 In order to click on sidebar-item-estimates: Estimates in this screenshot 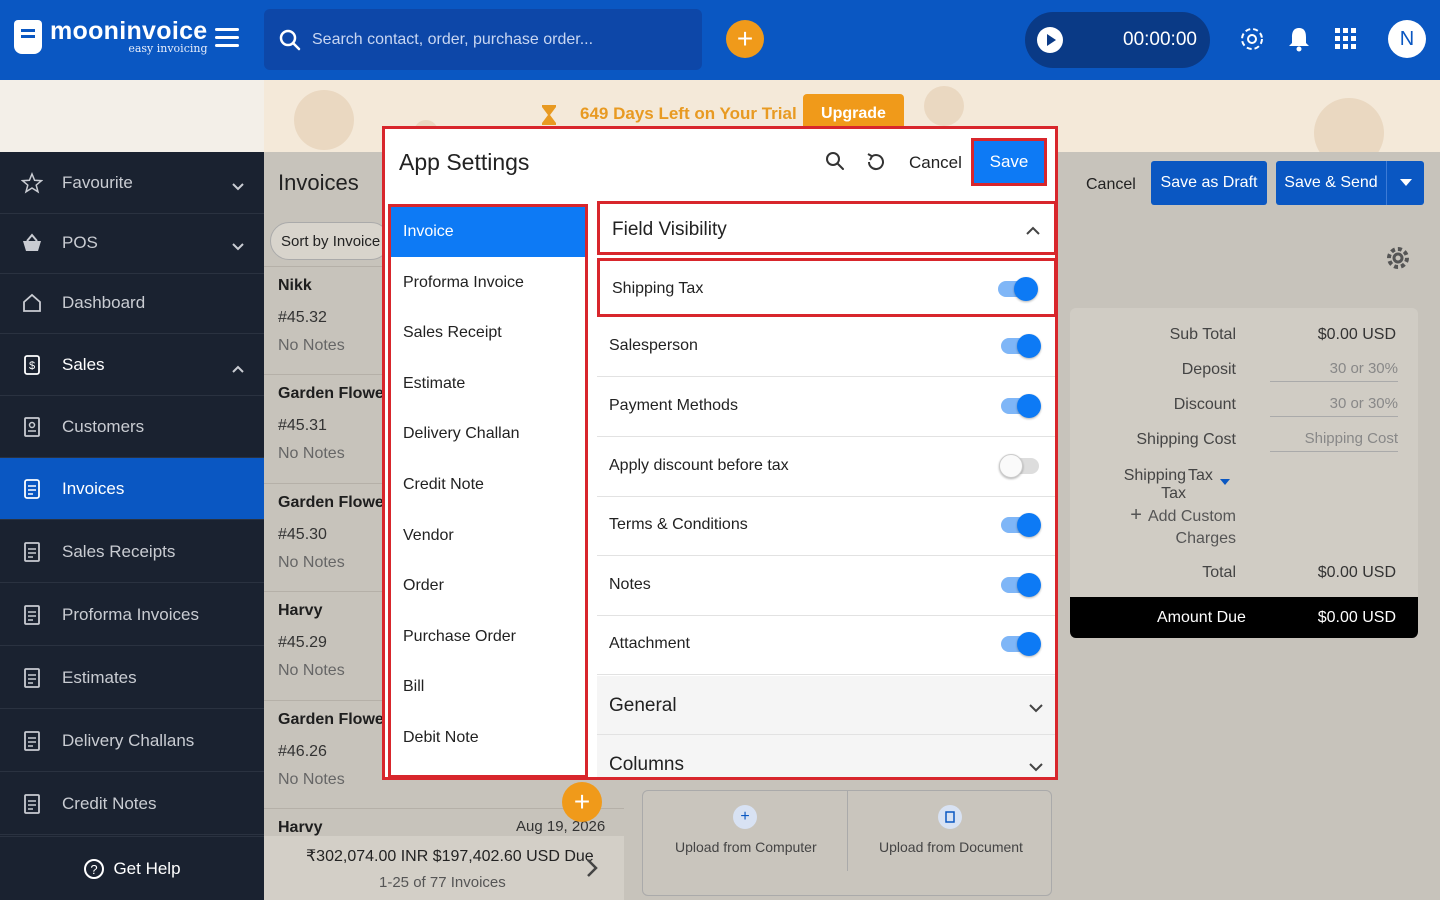, I will do `click(132, 678)`.